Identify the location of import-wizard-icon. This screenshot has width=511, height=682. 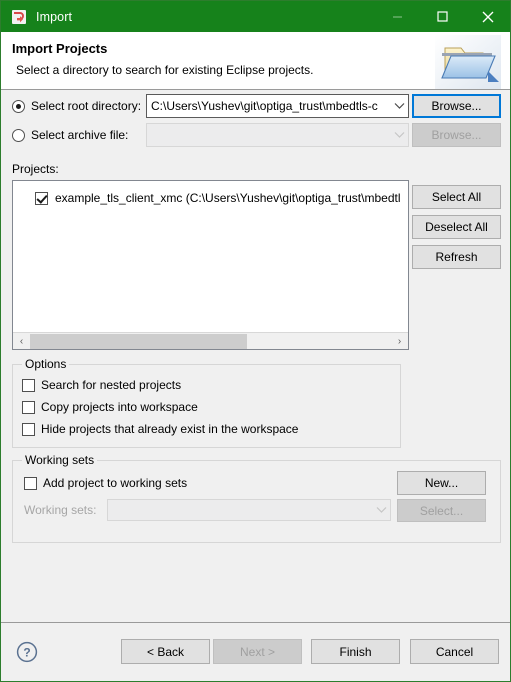
(19, 17).